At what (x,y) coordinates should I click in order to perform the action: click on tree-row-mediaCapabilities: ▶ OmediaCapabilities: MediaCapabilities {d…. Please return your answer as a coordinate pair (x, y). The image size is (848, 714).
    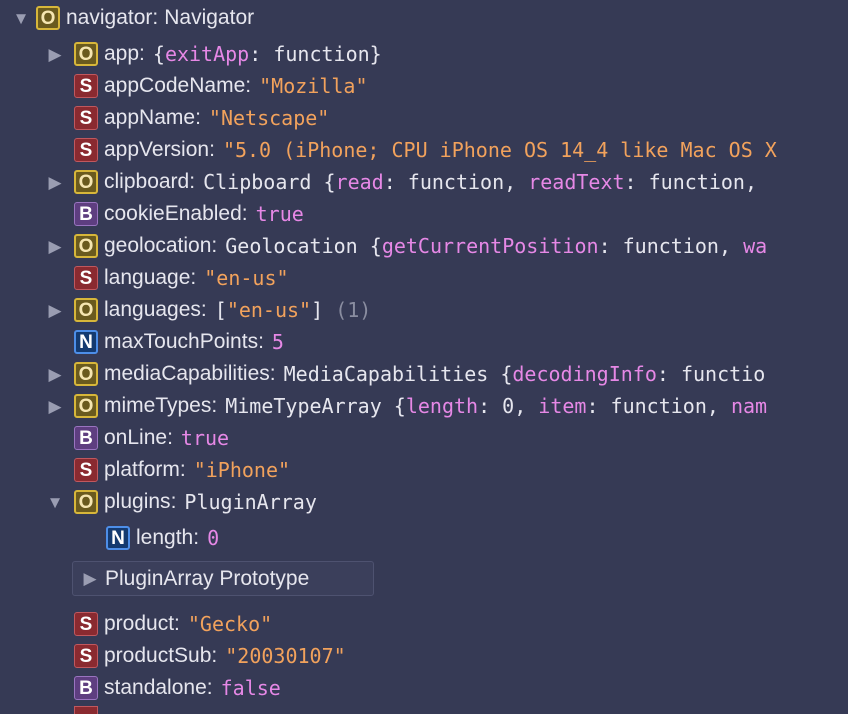
    Looking at the image, I should click on (406, 374).